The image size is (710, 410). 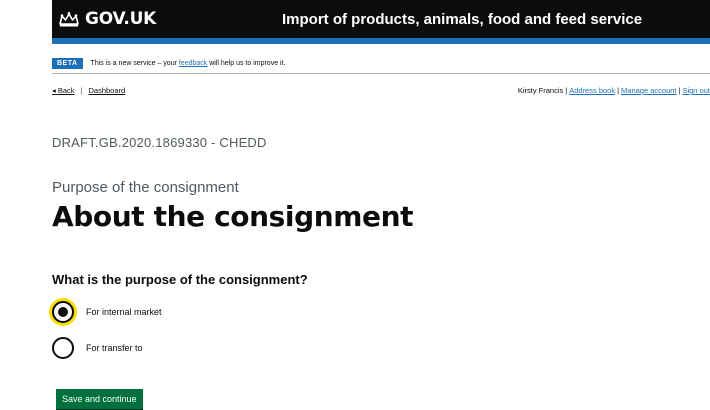 What do you see at coordinates (180, 279) in the screenshot?
I see `question-legend: What is the purpose of the consignment?` at bounding box center [180, 279].